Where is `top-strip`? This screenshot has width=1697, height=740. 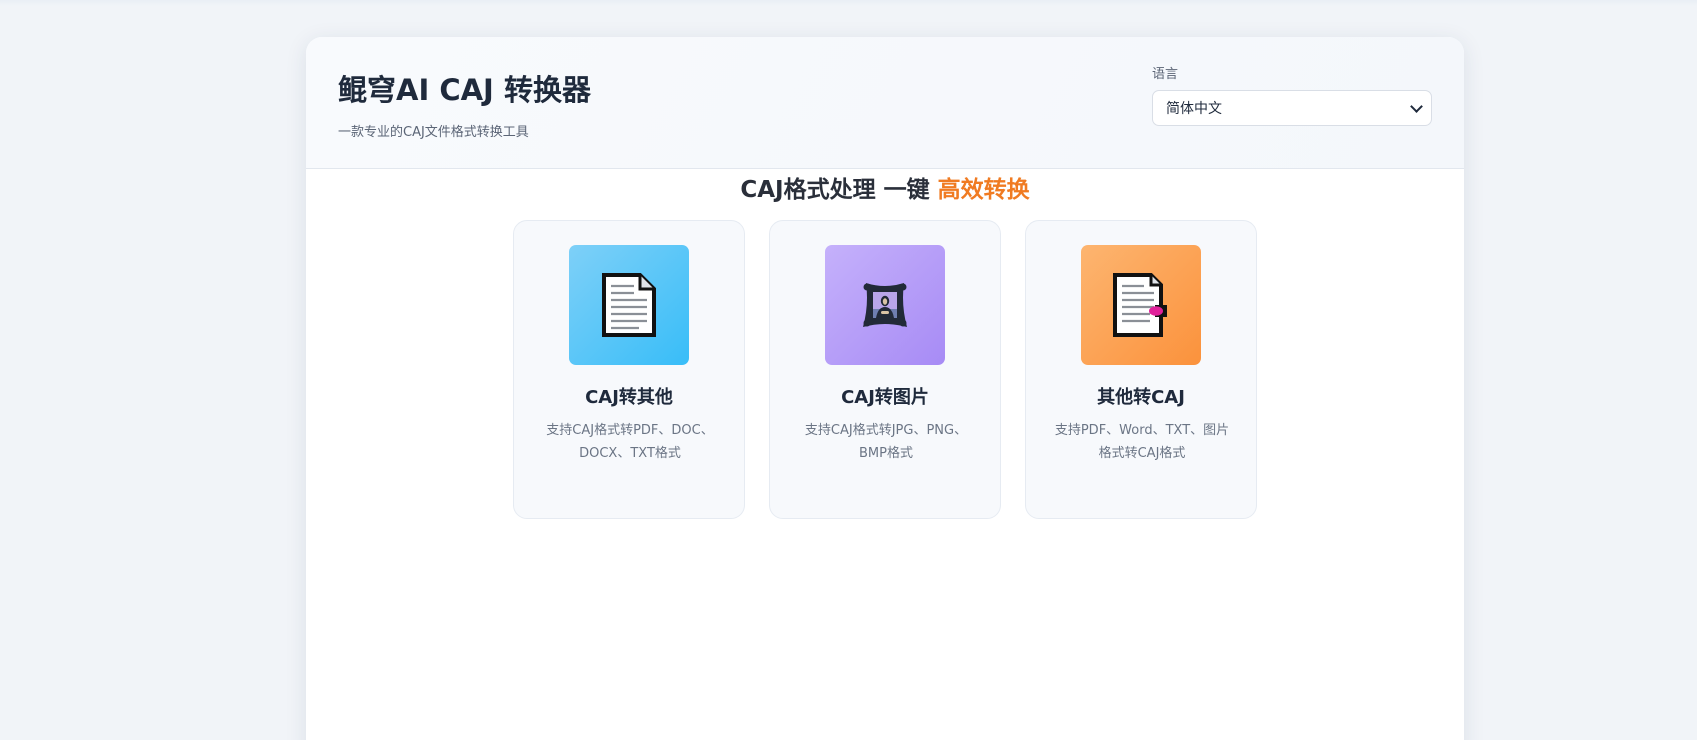 top-strip is located at coordinates (848, 3).